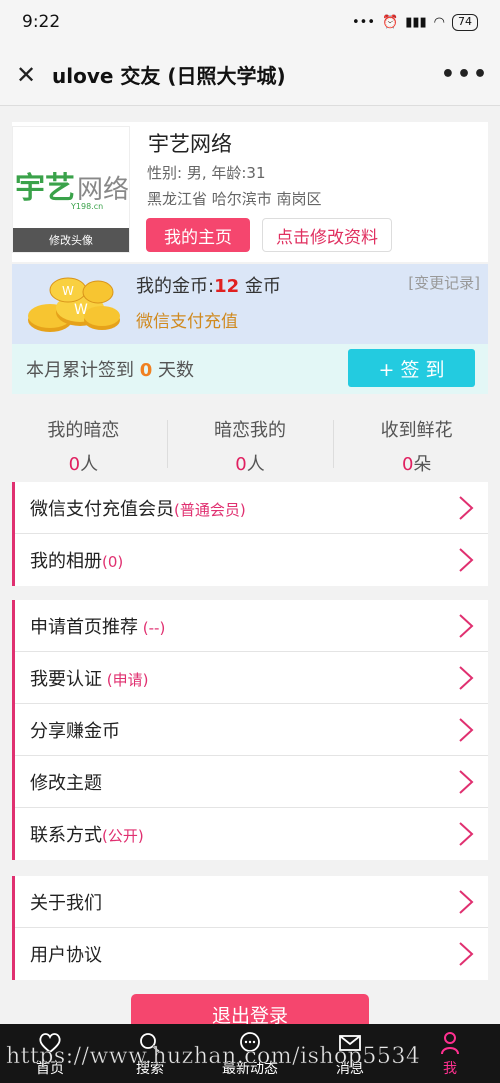  Describe the element at coordinates (176, 370) in the screenshot. I see `sign-suffix: 天数` at that location.